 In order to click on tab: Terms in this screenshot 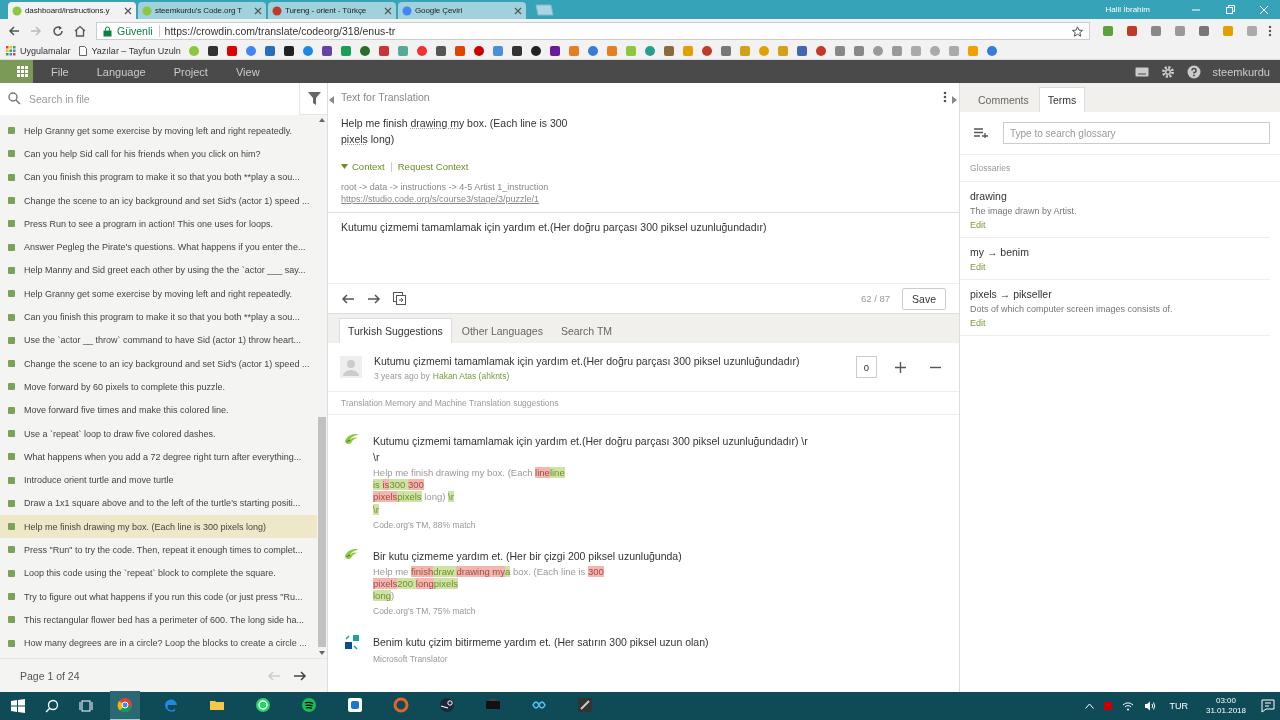, I will do `click(1062, 99)`.